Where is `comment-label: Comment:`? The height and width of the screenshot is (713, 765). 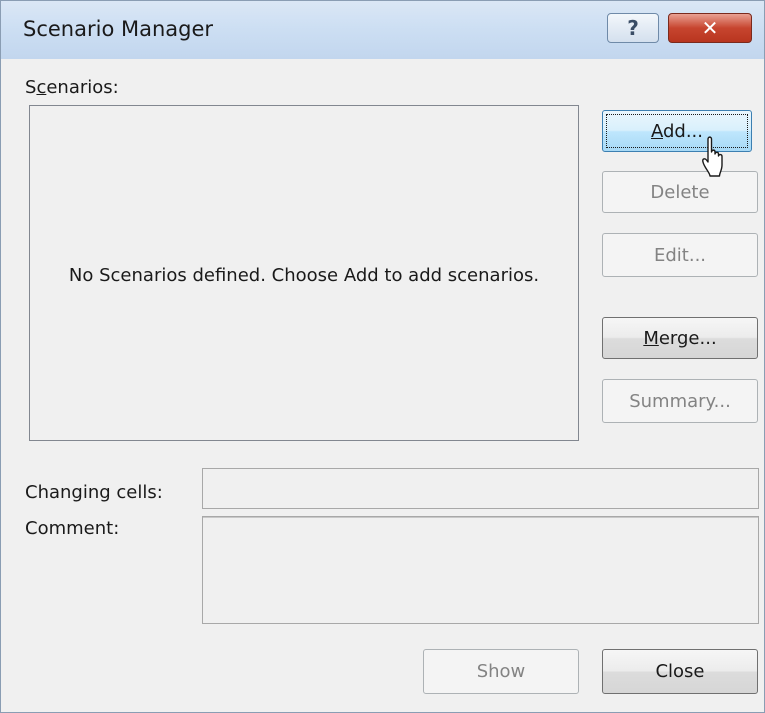
comment-label: Comment: is located at coordinates (72, 528).